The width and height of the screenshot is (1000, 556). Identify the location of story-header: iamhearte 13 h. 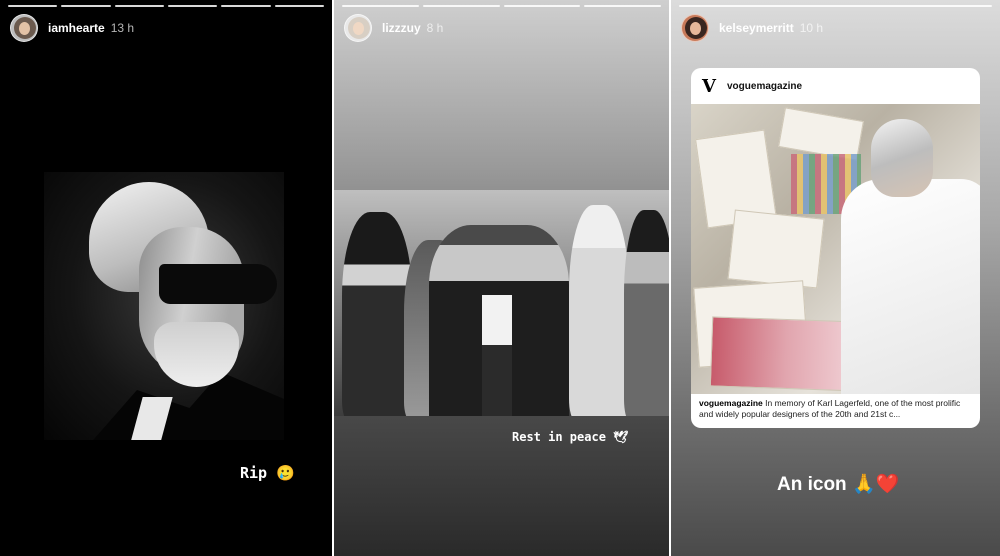
(72, 28).